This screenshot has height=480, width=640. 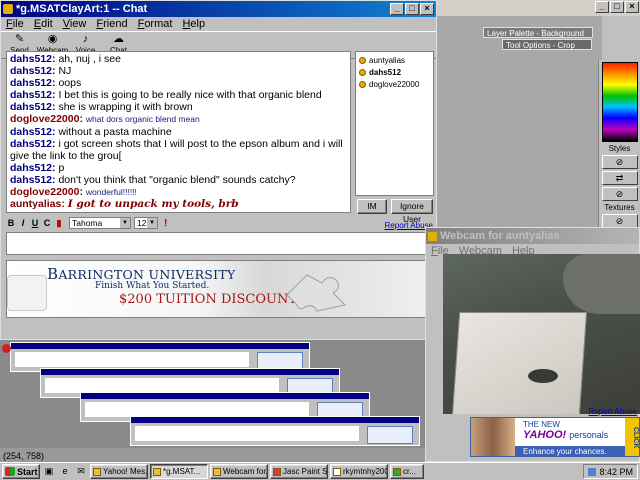 I want to click on mail-icon: ✉, so click(x=81, y=471).